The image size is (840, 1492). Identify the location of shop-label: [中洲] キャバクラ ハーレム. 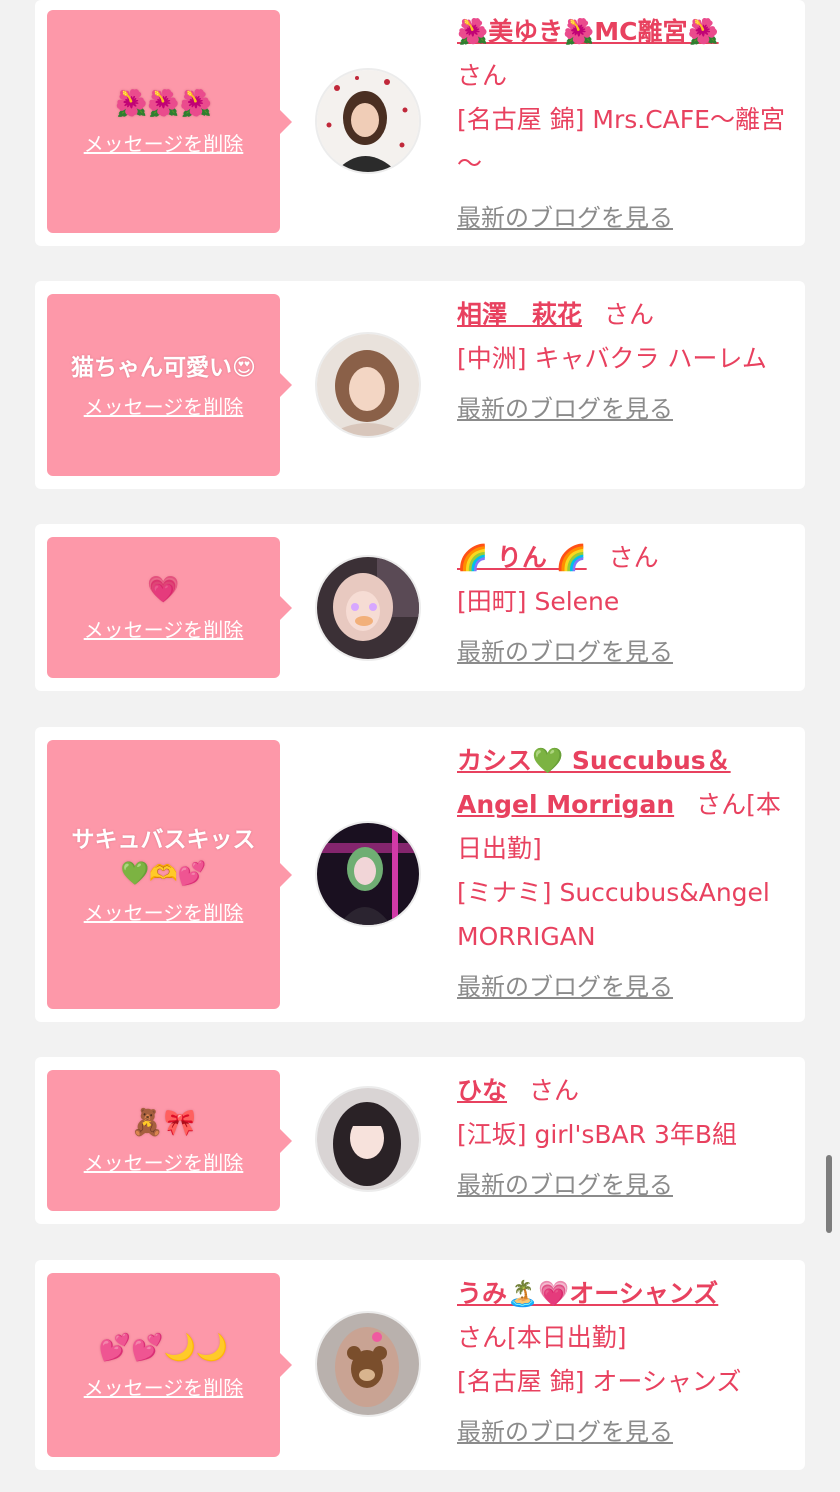
(612, 358).